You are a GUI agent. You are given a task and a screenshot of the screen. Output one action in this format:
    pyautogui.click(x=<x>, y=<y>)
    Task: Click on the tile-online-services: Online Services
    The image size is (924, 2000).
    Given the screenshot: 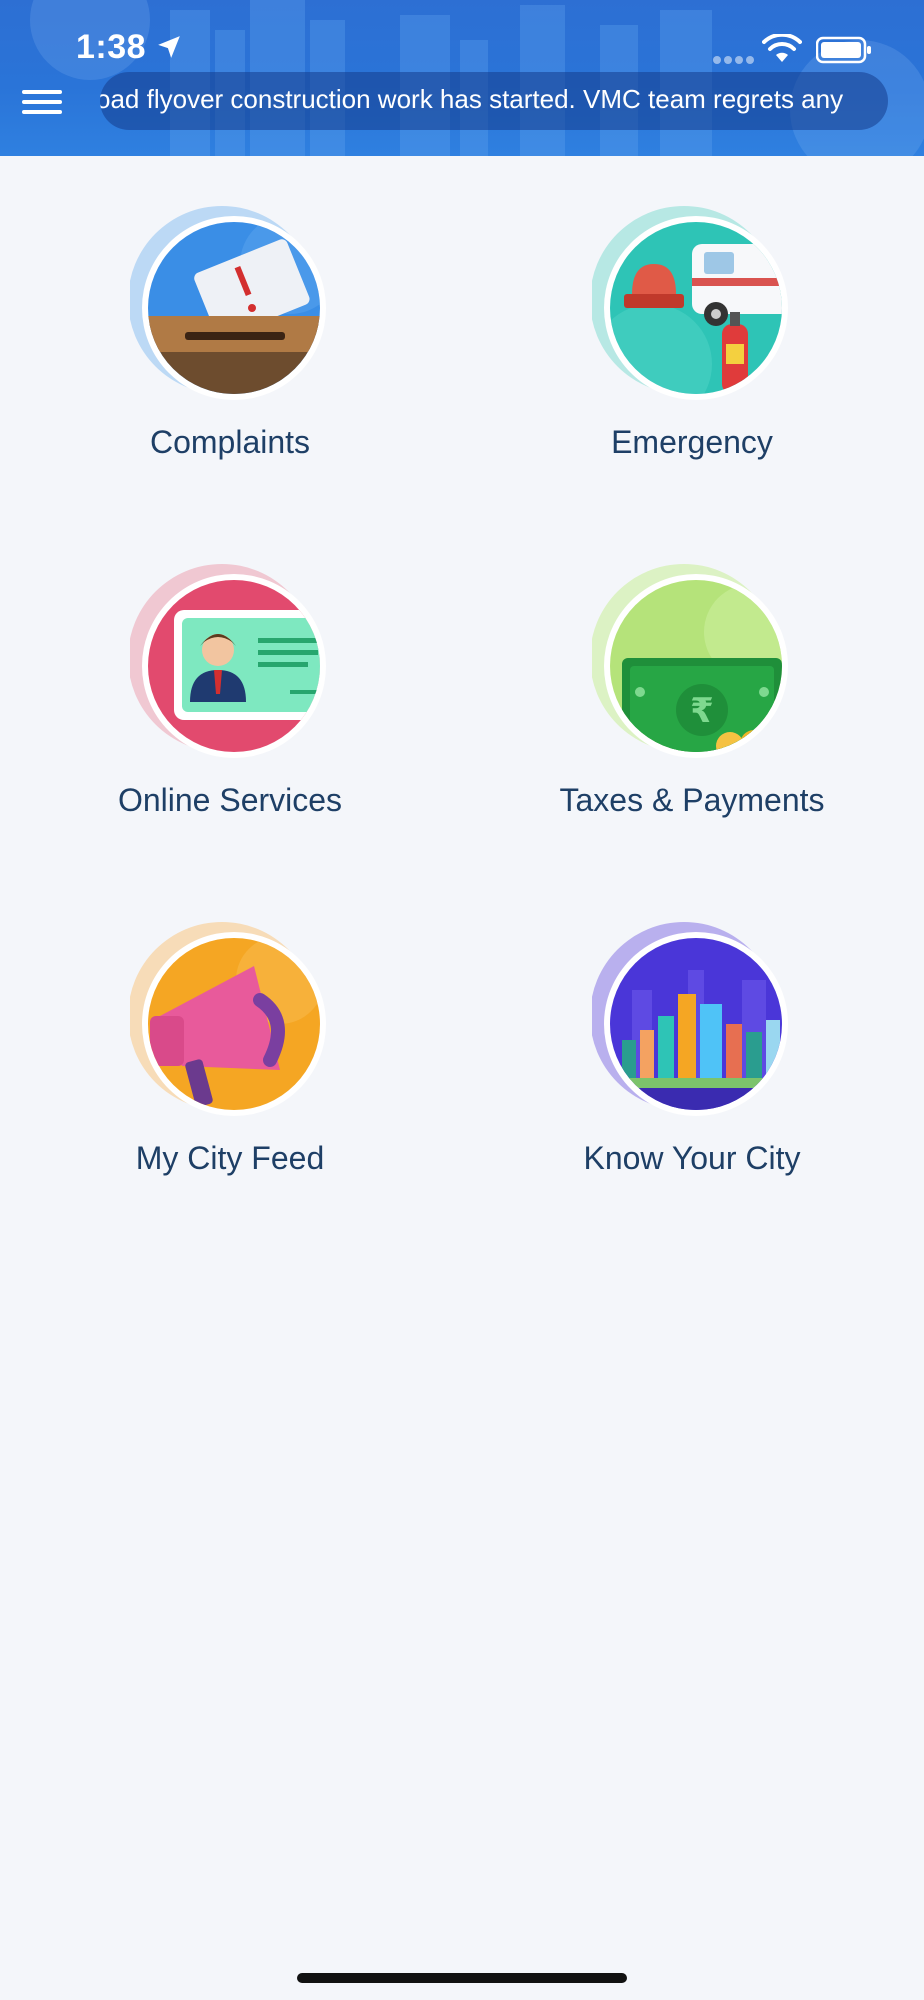 What is the action you would take?
    pyautogui.click(x=230, y=712)
    